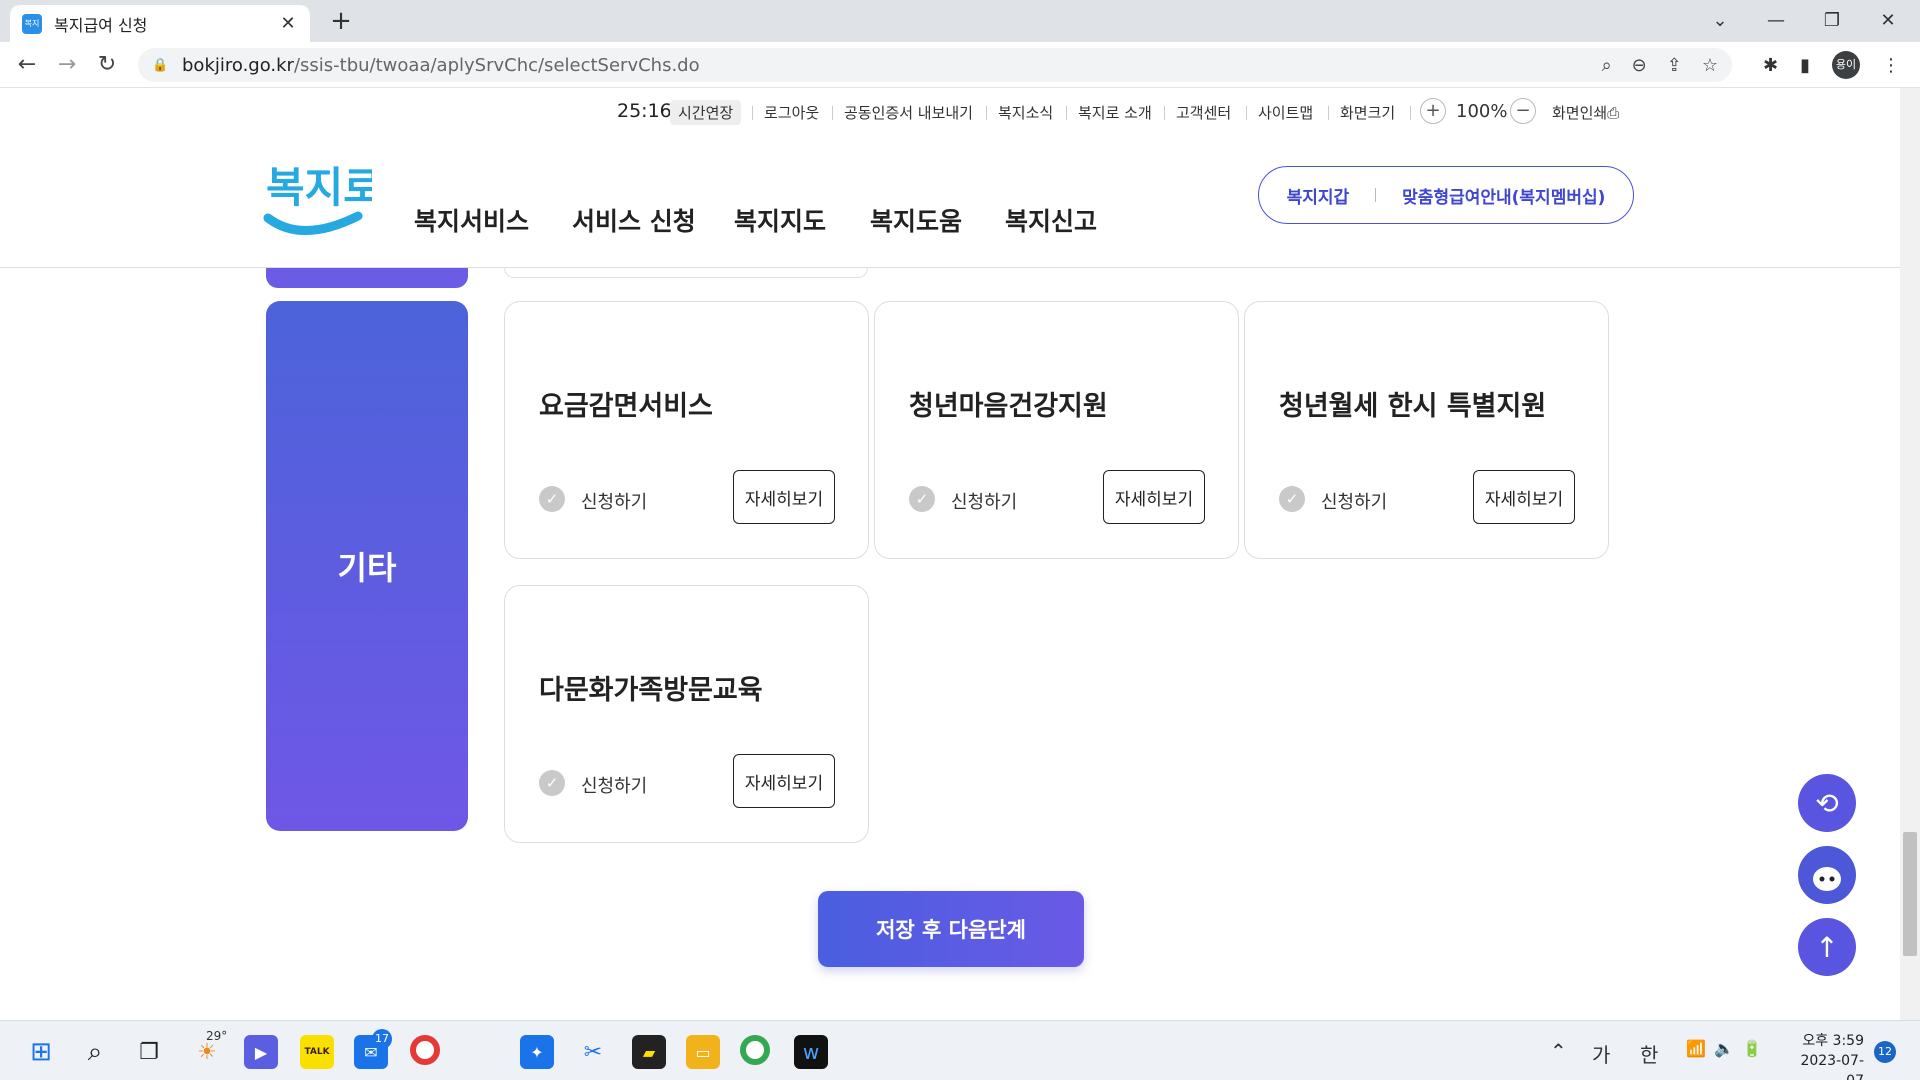 This screenshot has height=1080, width=1920. What do you see at coordinates (1674, 65) in the screenshot?
I see `share-icon: ⇪` at bounding box center [1674, 65].